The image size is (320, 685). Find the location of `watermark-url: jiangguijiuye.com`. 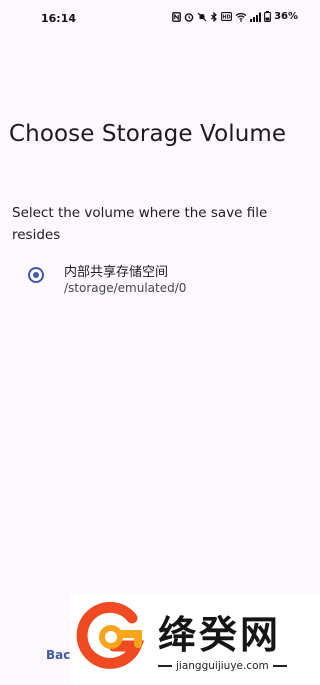

watermark-url: jiangguijiuye.com is located at coordinates (222, 666).